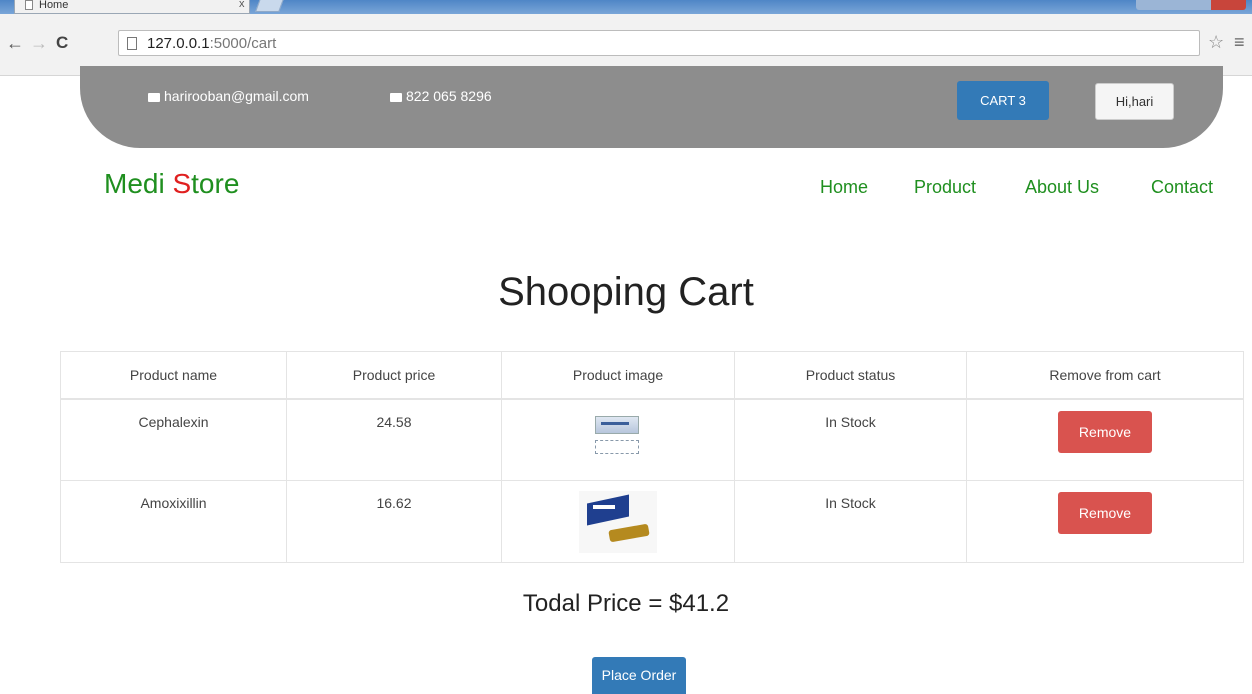  What do you see at coordinates (394, 521) in the screenshot?
I see `product-price: 16.62` at bounding box center [394, 521].